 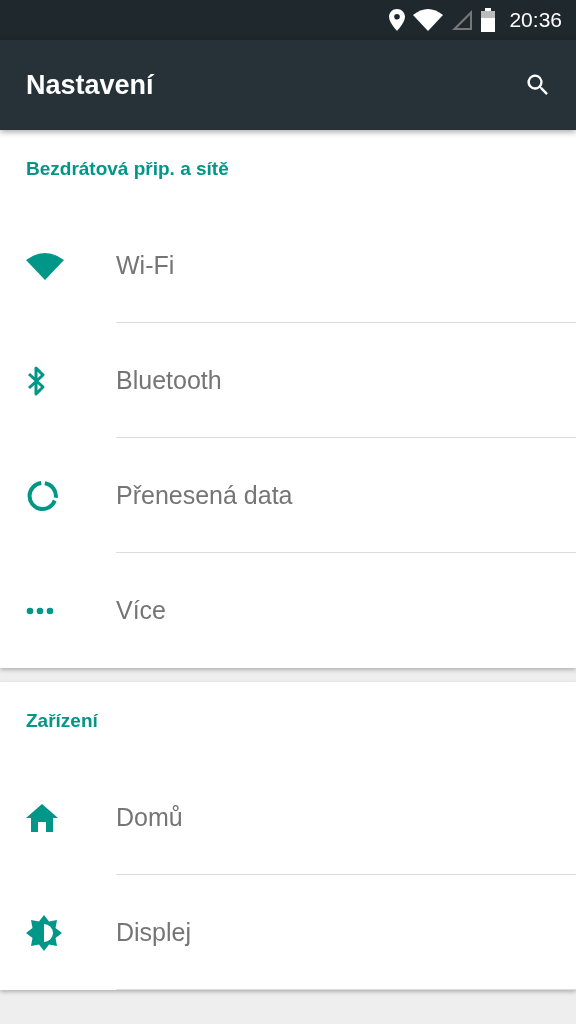 What do you see at coordinates (154, 932) in the screenshot?
I see `item-label: Displej` at bounding box center [154, 932].